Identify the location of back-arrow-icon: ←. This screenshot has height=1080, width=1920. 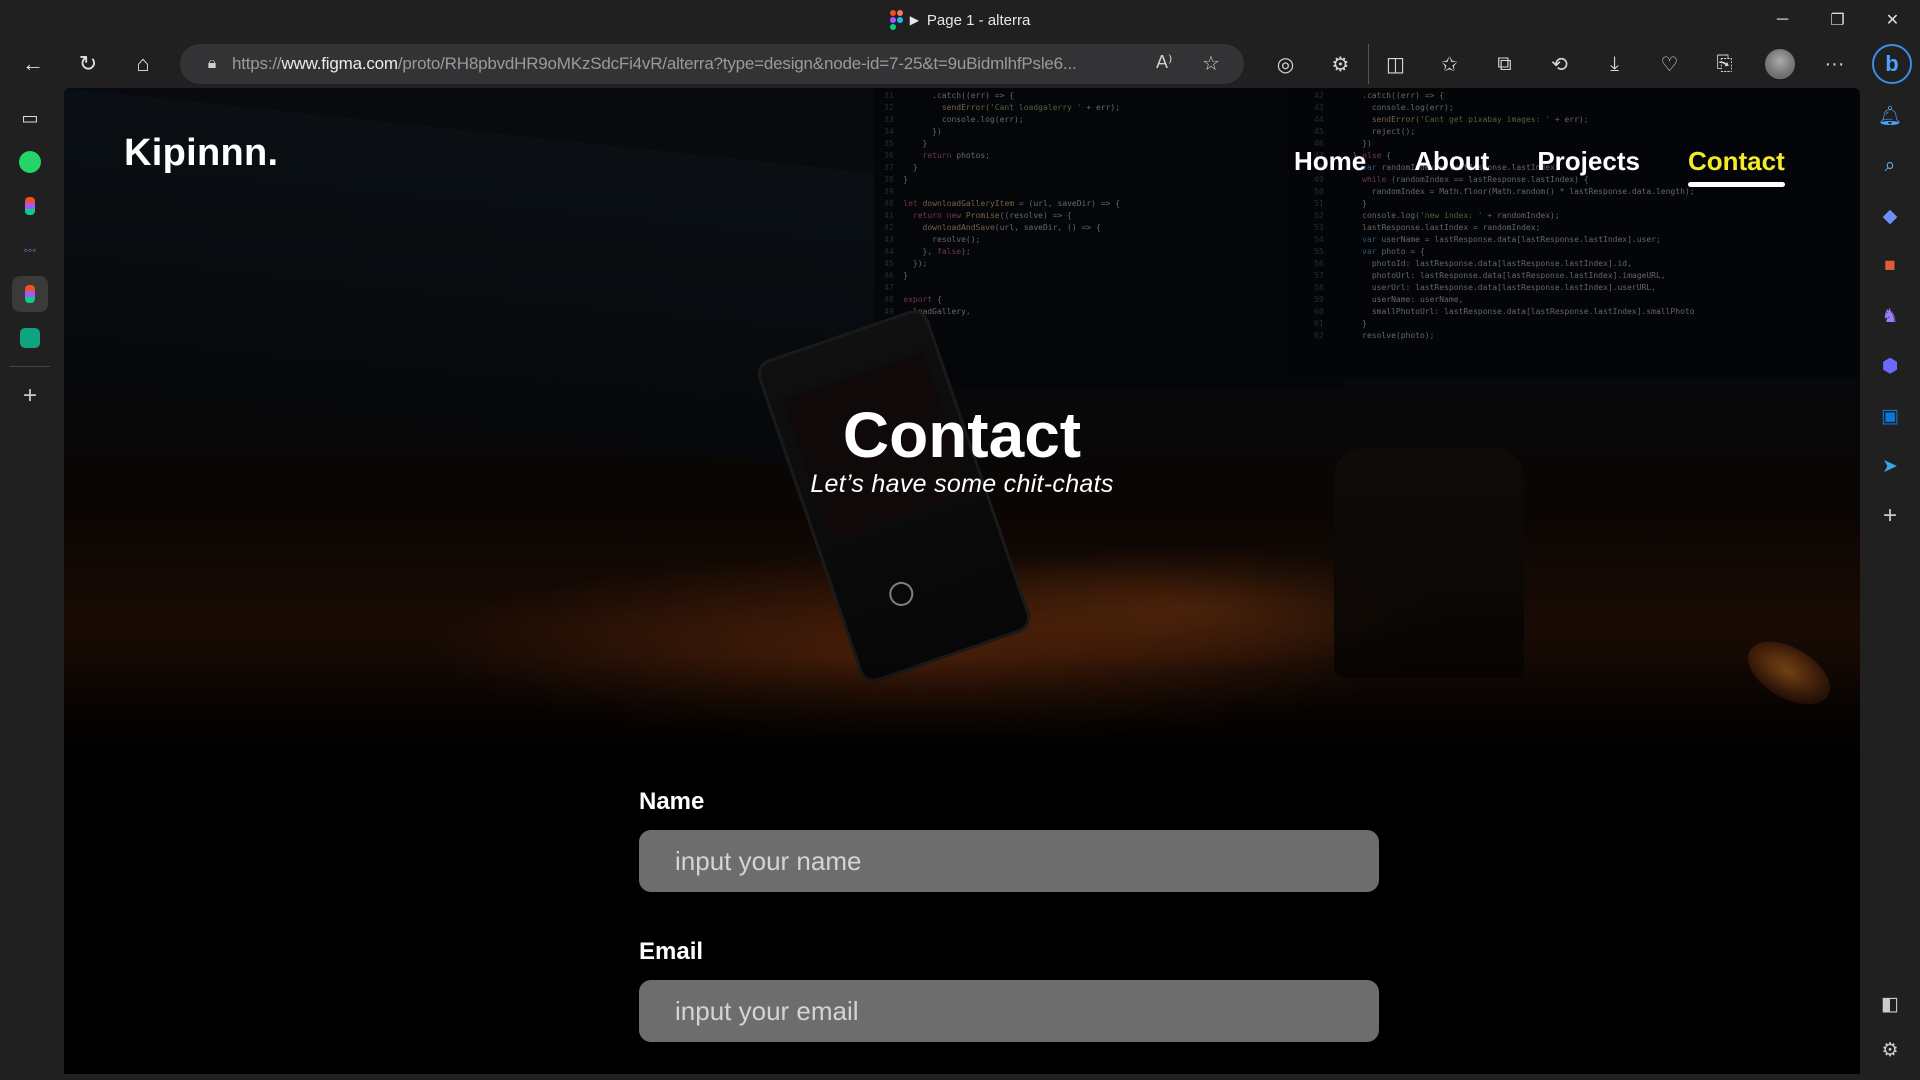
(33, 64).